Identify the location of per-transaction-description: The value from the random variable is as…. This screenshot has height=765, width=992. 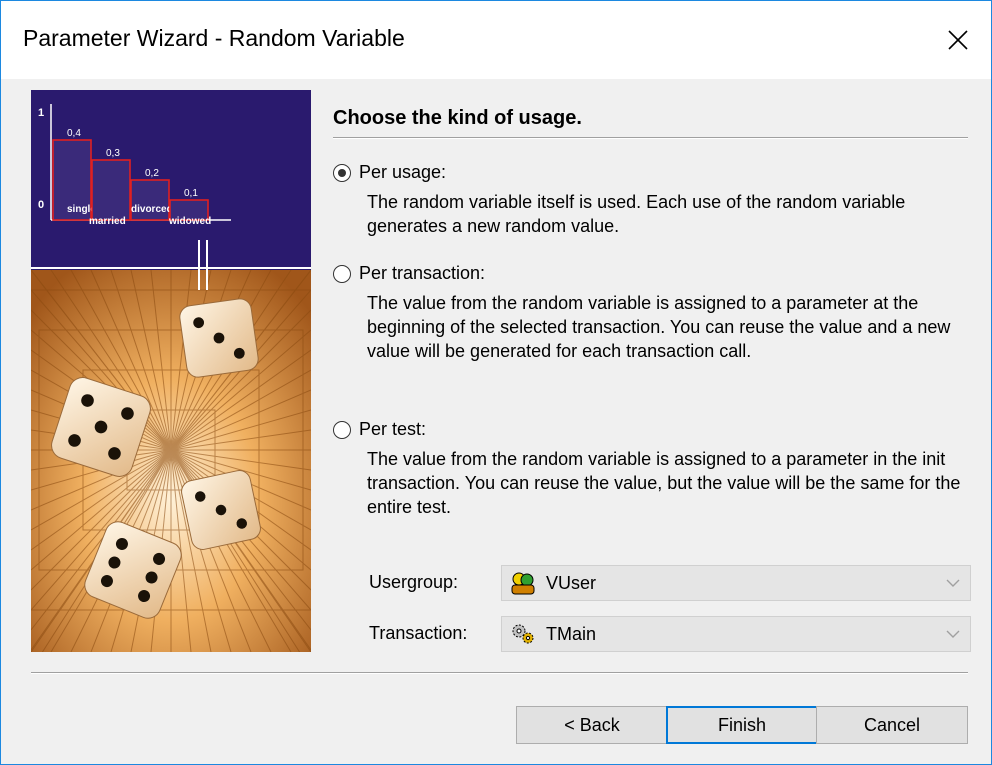
(659, 327).